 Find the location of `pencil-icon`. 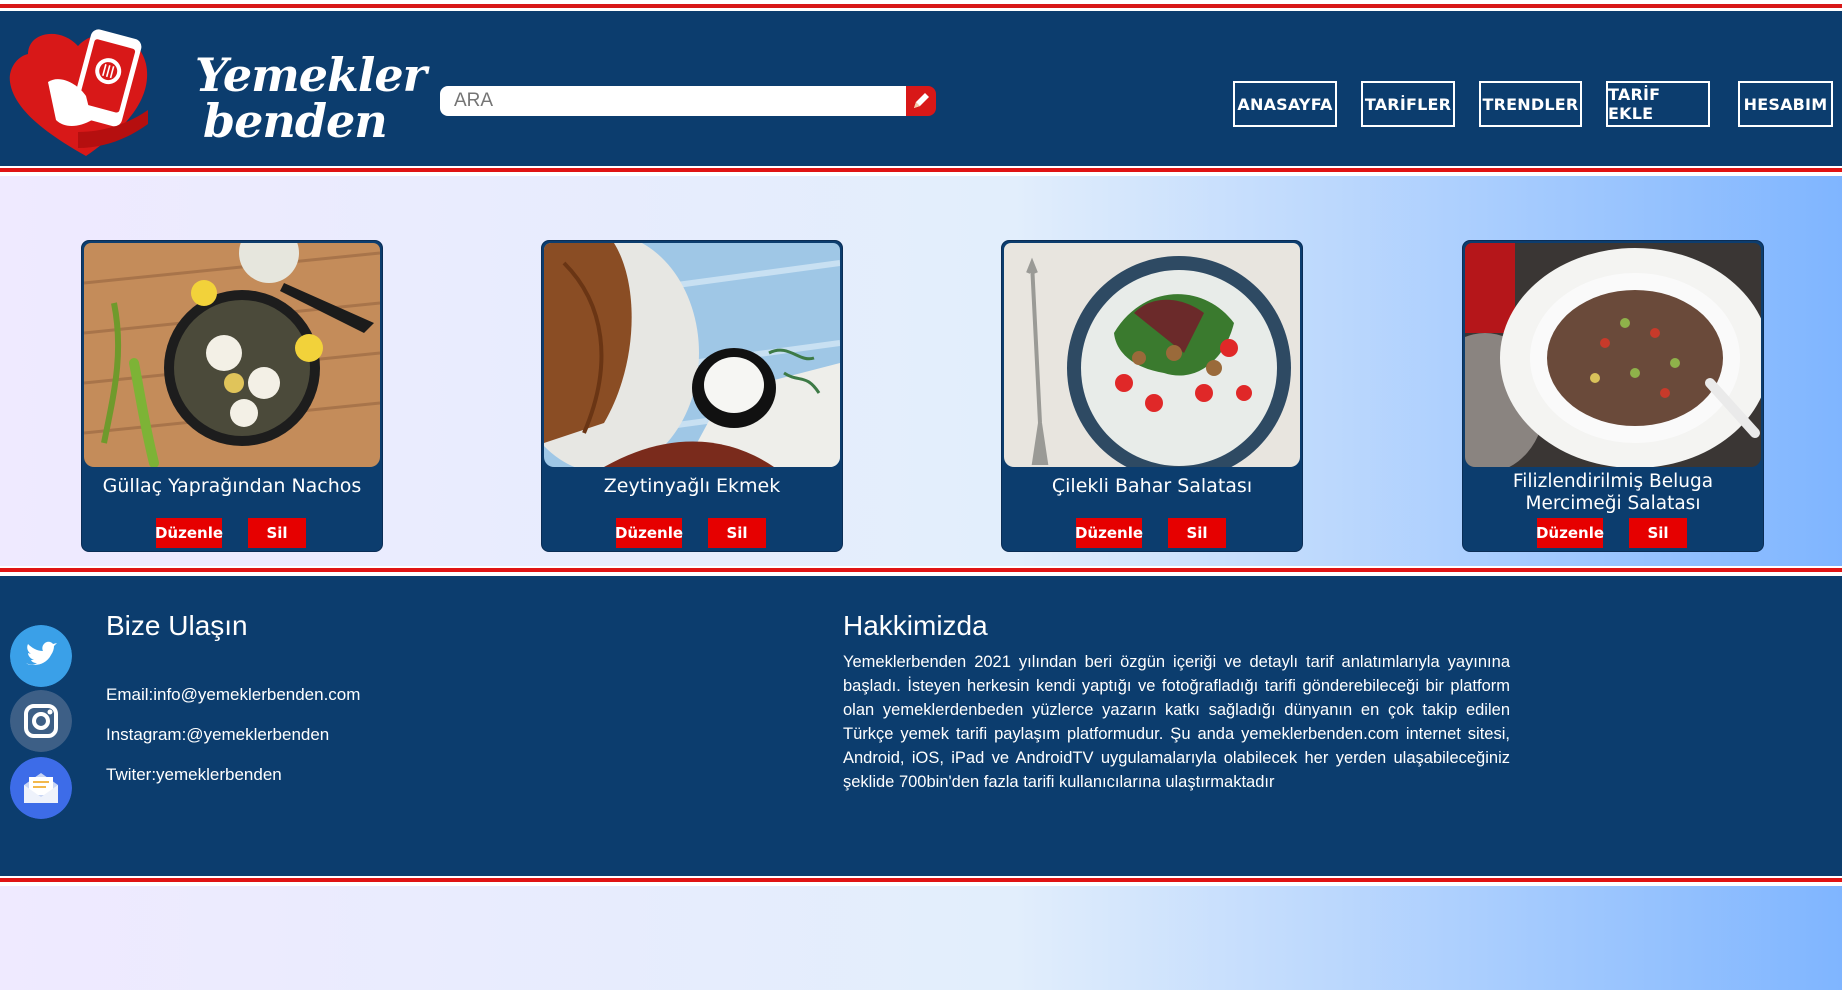

pencil-icon is located at coordinates (921, 100).